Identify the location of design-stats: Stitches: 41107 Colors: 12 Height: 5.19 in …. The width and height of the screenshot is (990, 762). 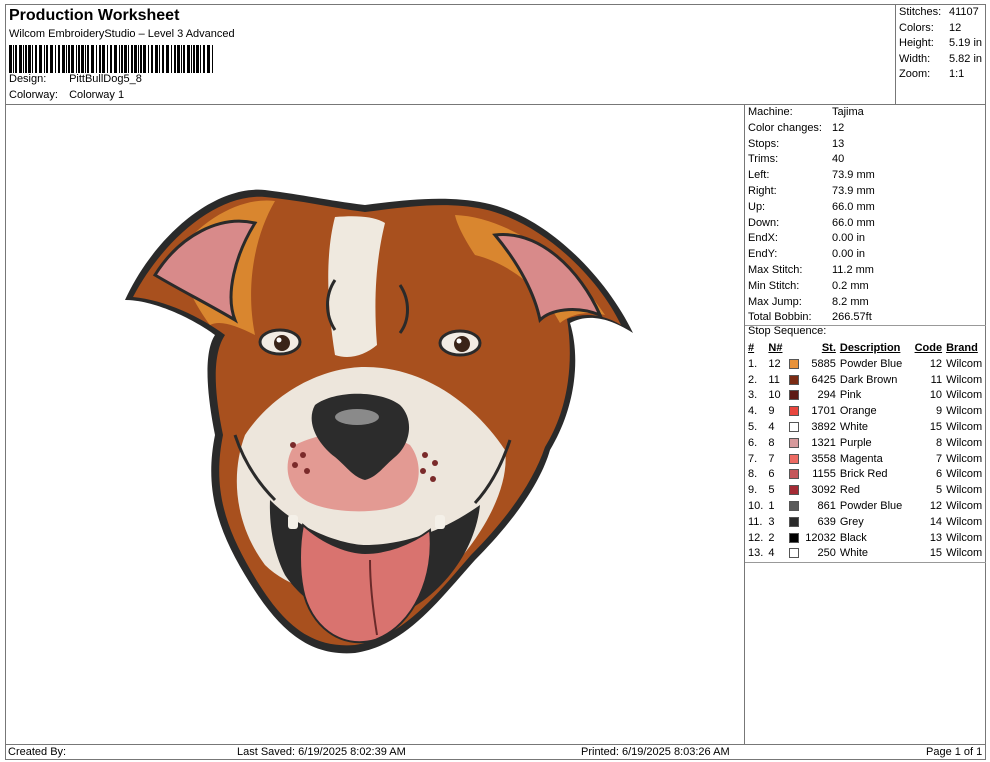
(940, 54).